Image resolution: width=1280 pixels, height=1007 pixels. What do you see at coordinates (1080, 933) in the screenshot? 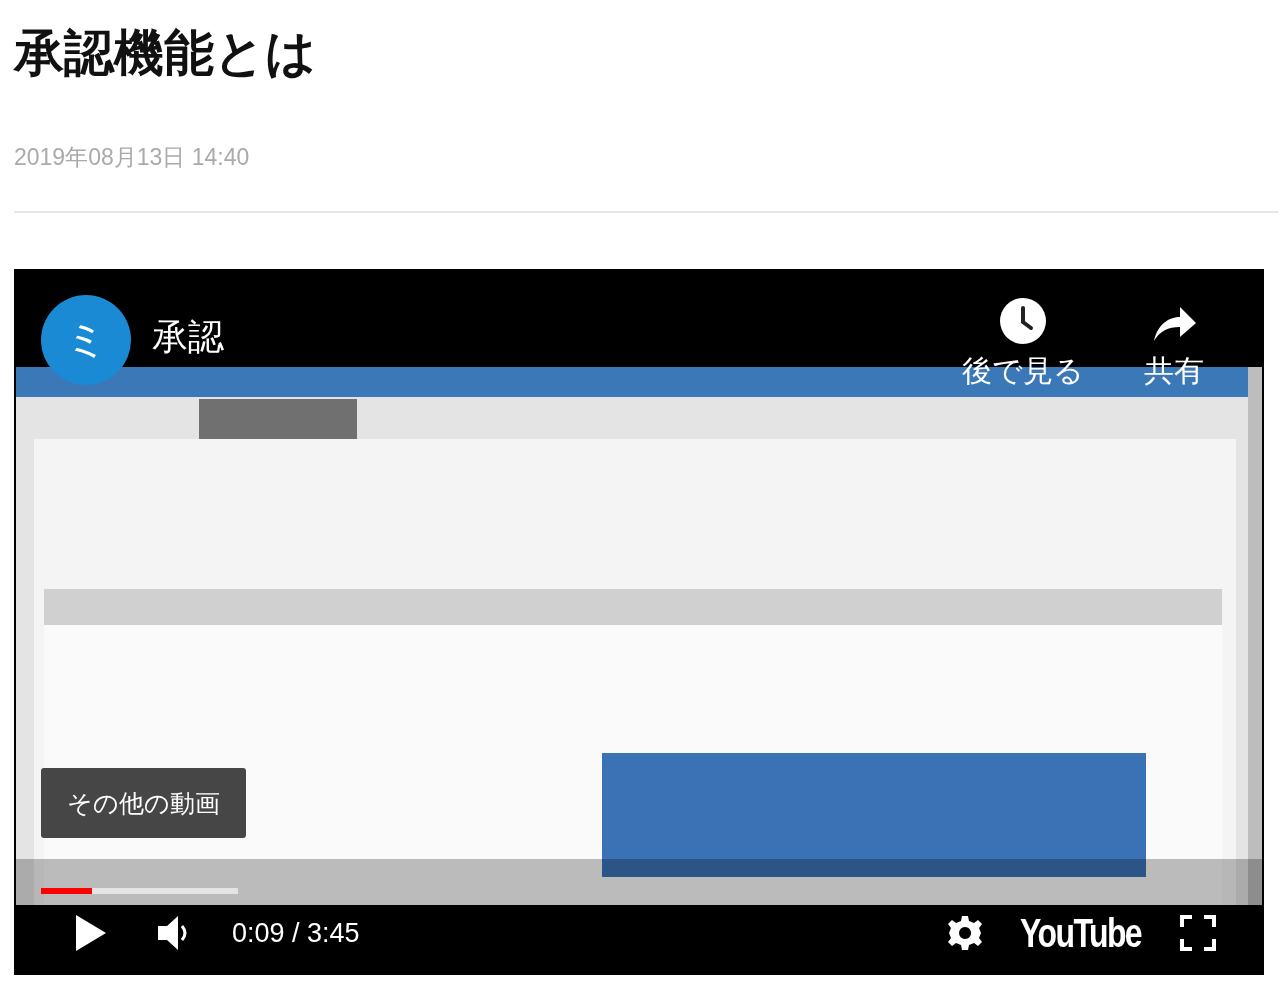
I see `youtube-logo: YouTube` at bounding box center [1080, 933].